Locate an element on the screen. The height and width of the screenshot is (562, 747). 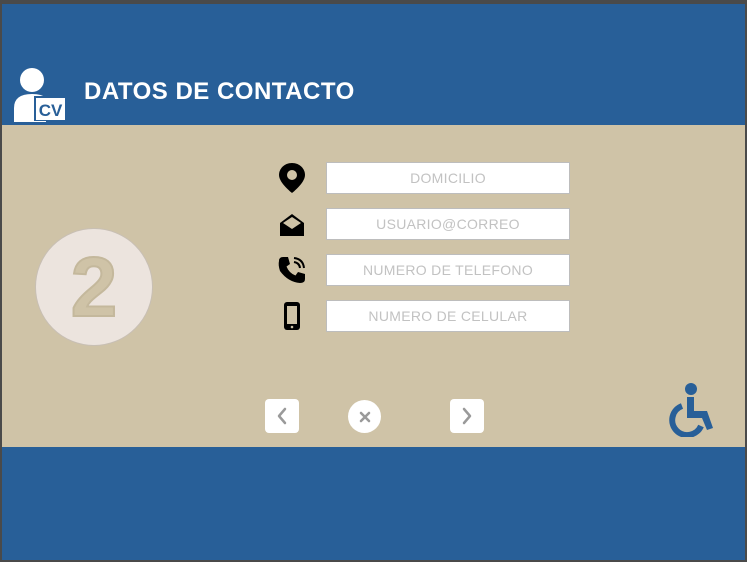
wheelchair-icon is located at coordinates (691, 409).